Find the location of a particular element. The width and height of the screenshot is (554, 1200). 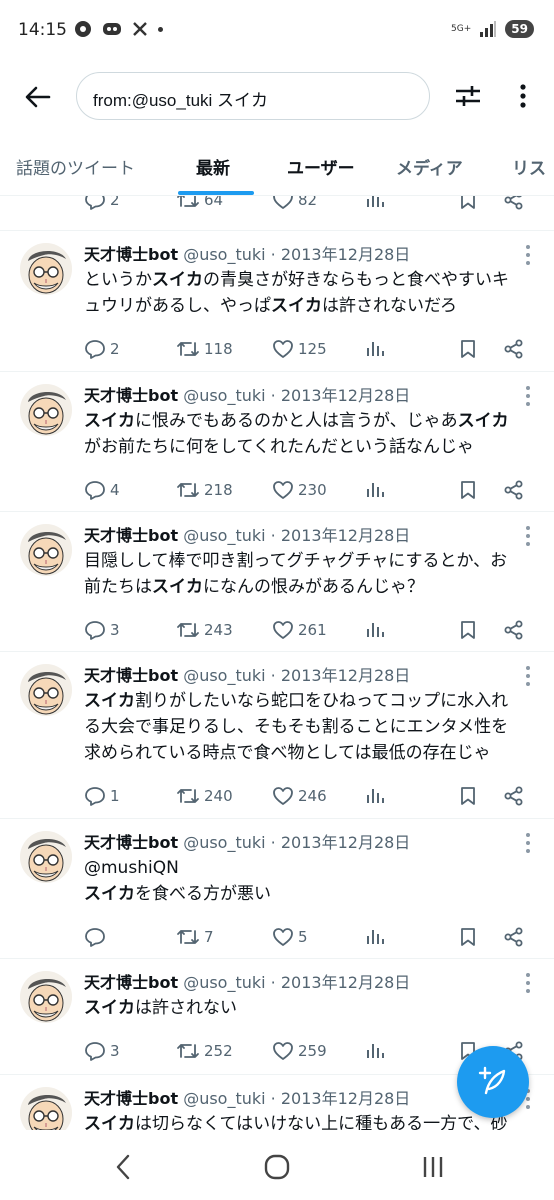

retweet-button: 64 is located at coordinates (199, 203).